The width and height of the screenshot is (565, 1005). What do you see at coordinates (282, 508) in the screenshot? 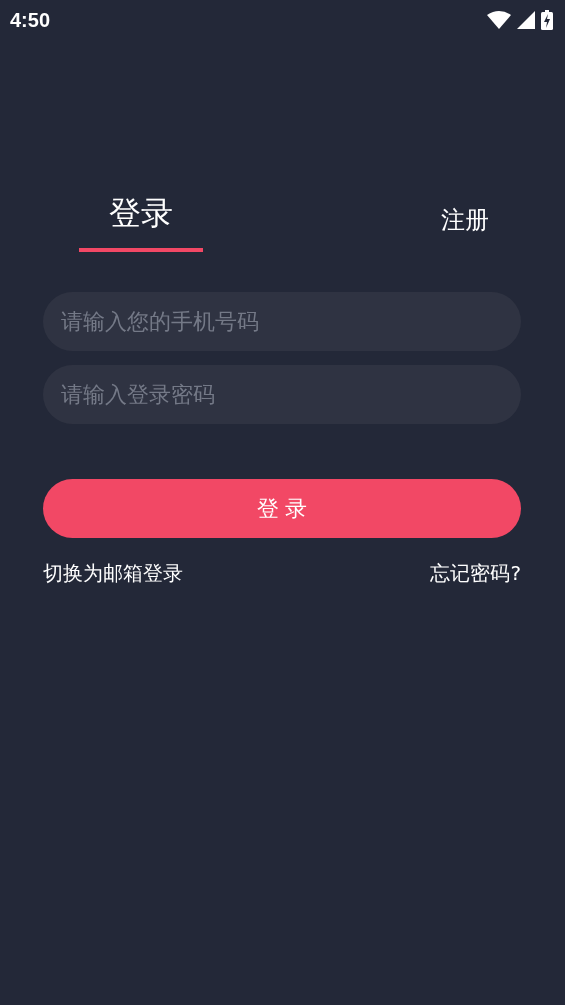
I see `login-button: 登 录` at bounding box center [282, 508].